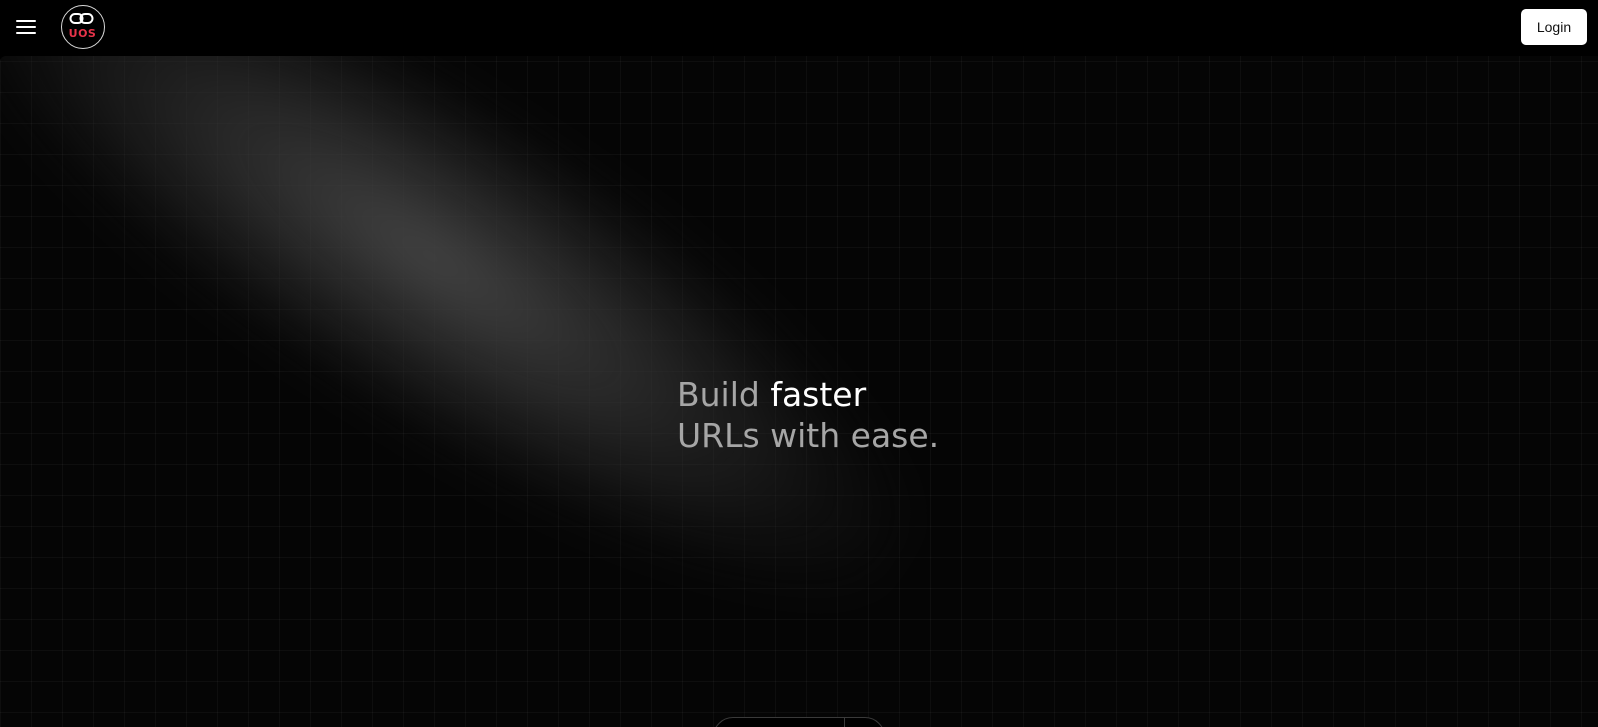  I want to click on brand-logo: UOS, so click(83, 27).